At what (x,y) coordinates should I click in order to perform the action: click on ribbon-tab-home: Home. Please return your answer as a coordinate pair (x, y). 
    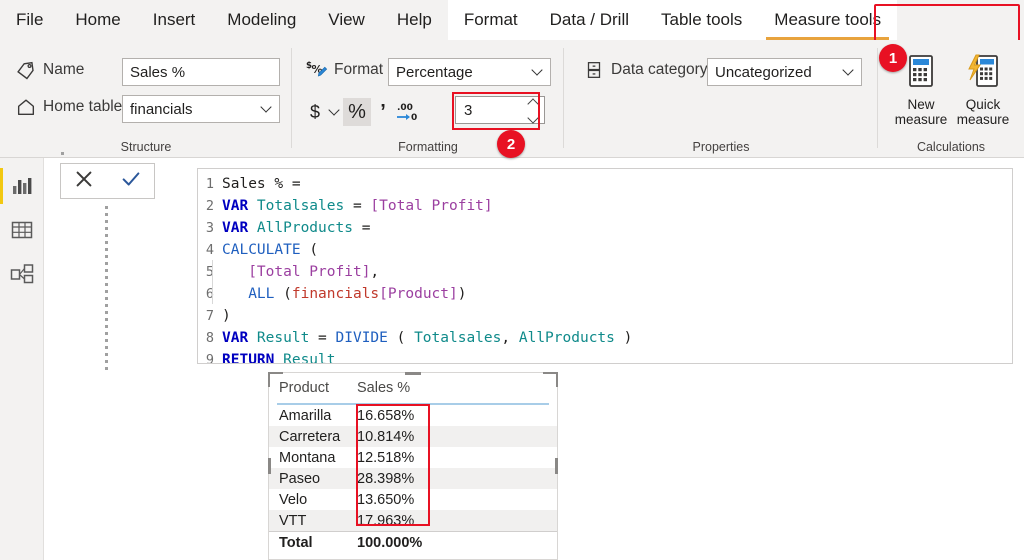
    Looking at the image, I should click on (97, 20).